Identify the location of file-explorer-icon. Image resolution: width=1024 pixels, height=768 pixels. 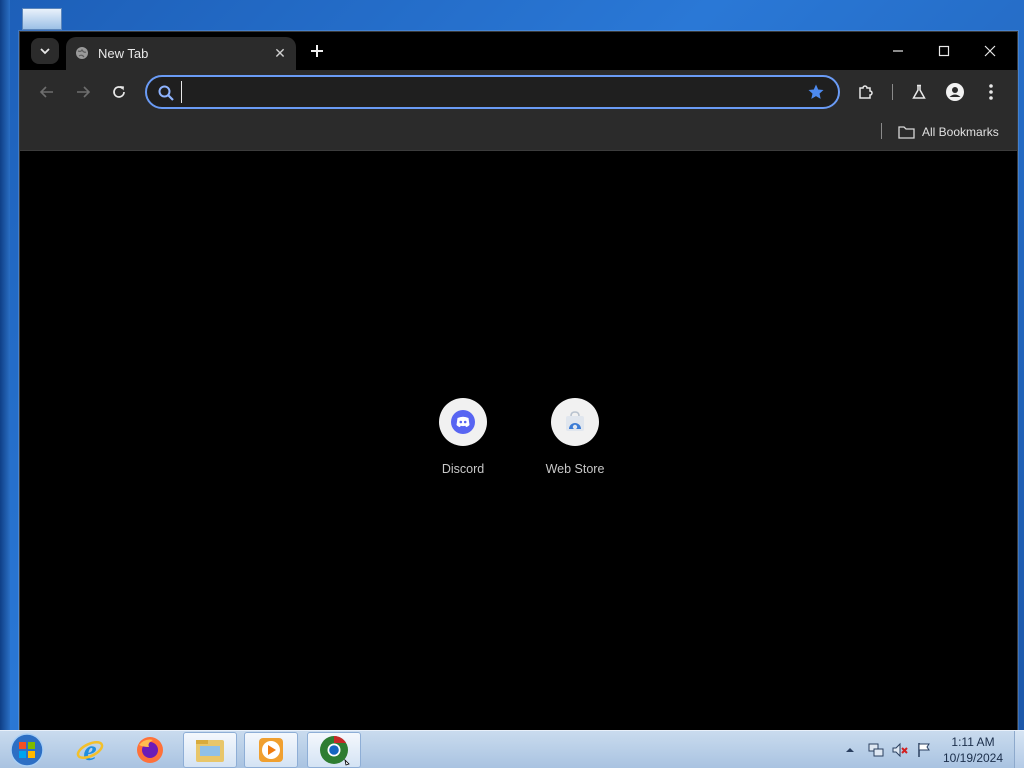
(210, 751).